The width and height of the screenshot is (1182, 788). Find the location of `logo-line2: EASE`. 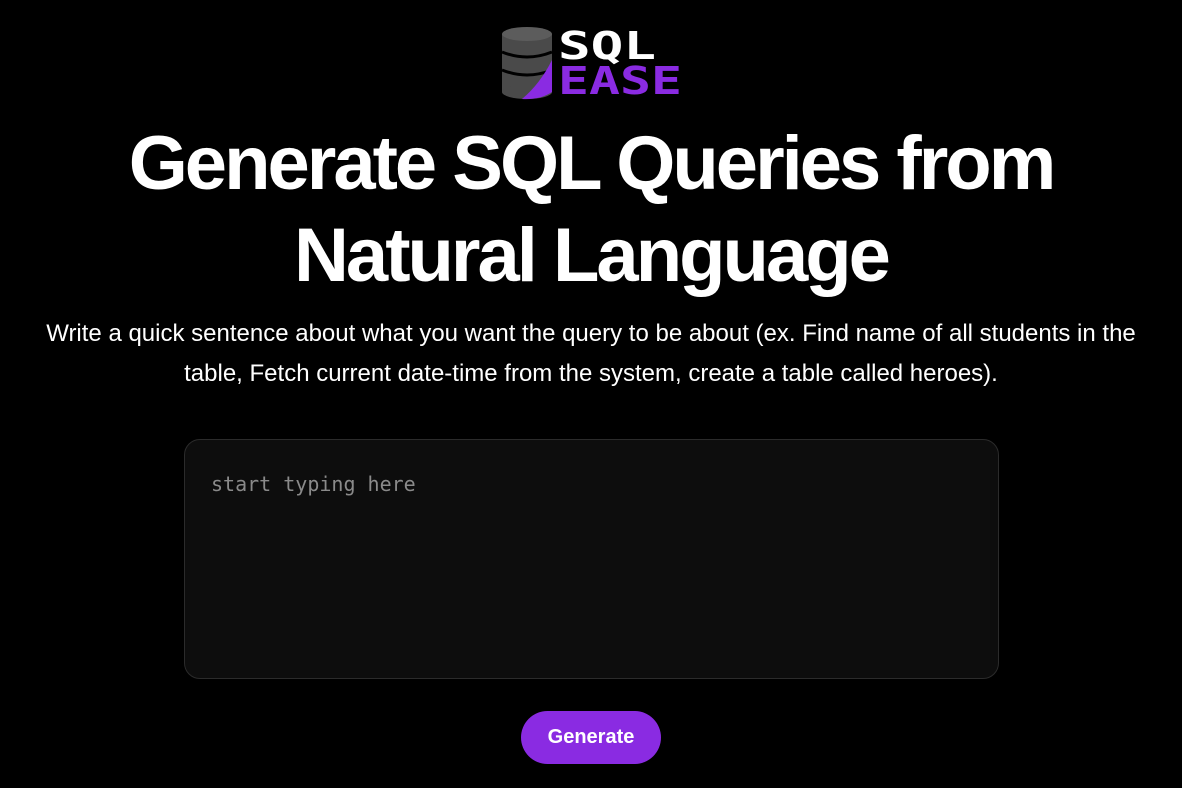

logo-line2: EASE is located at coordinates (620, 79).